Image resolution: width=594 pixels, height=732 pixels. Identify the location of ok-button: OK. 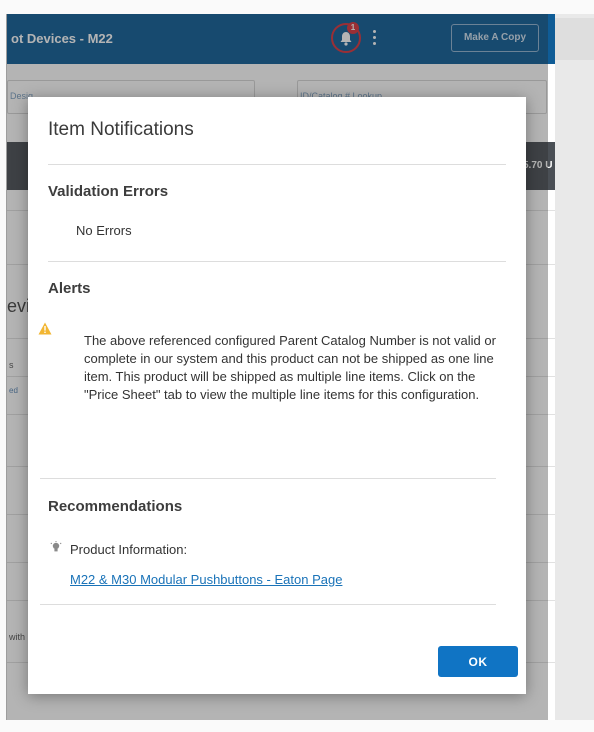
(478, 661).